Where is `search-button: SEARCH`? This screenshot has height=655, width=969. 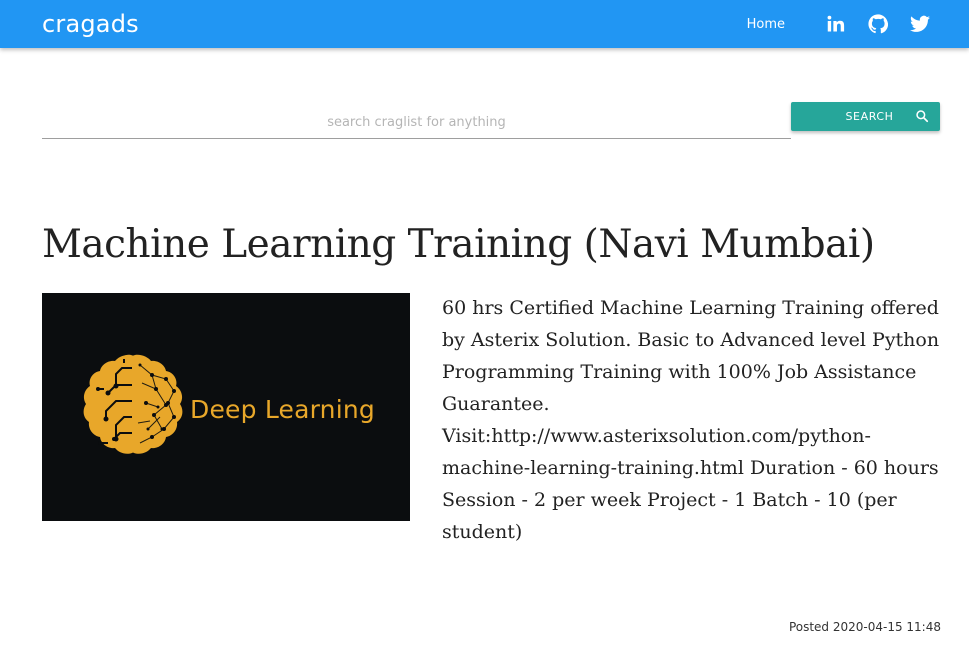
search-button: SEARCH is located at coordinates (865, 116).